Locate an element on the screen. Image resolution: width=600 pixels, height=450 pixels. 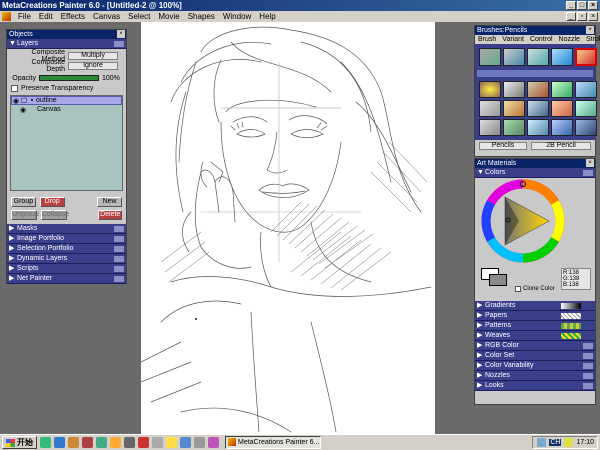
group-button: Group is located at coordinates (23, 202).